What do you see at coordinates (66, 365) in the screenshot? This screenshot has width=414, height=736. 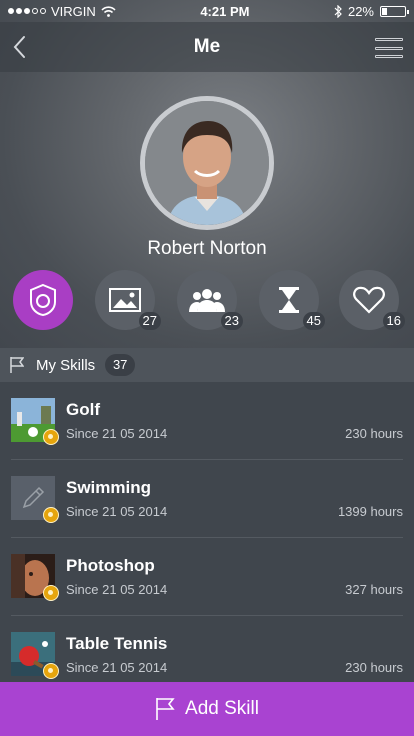 I see `section-title: My Skills` at bounding box center [66, 365].